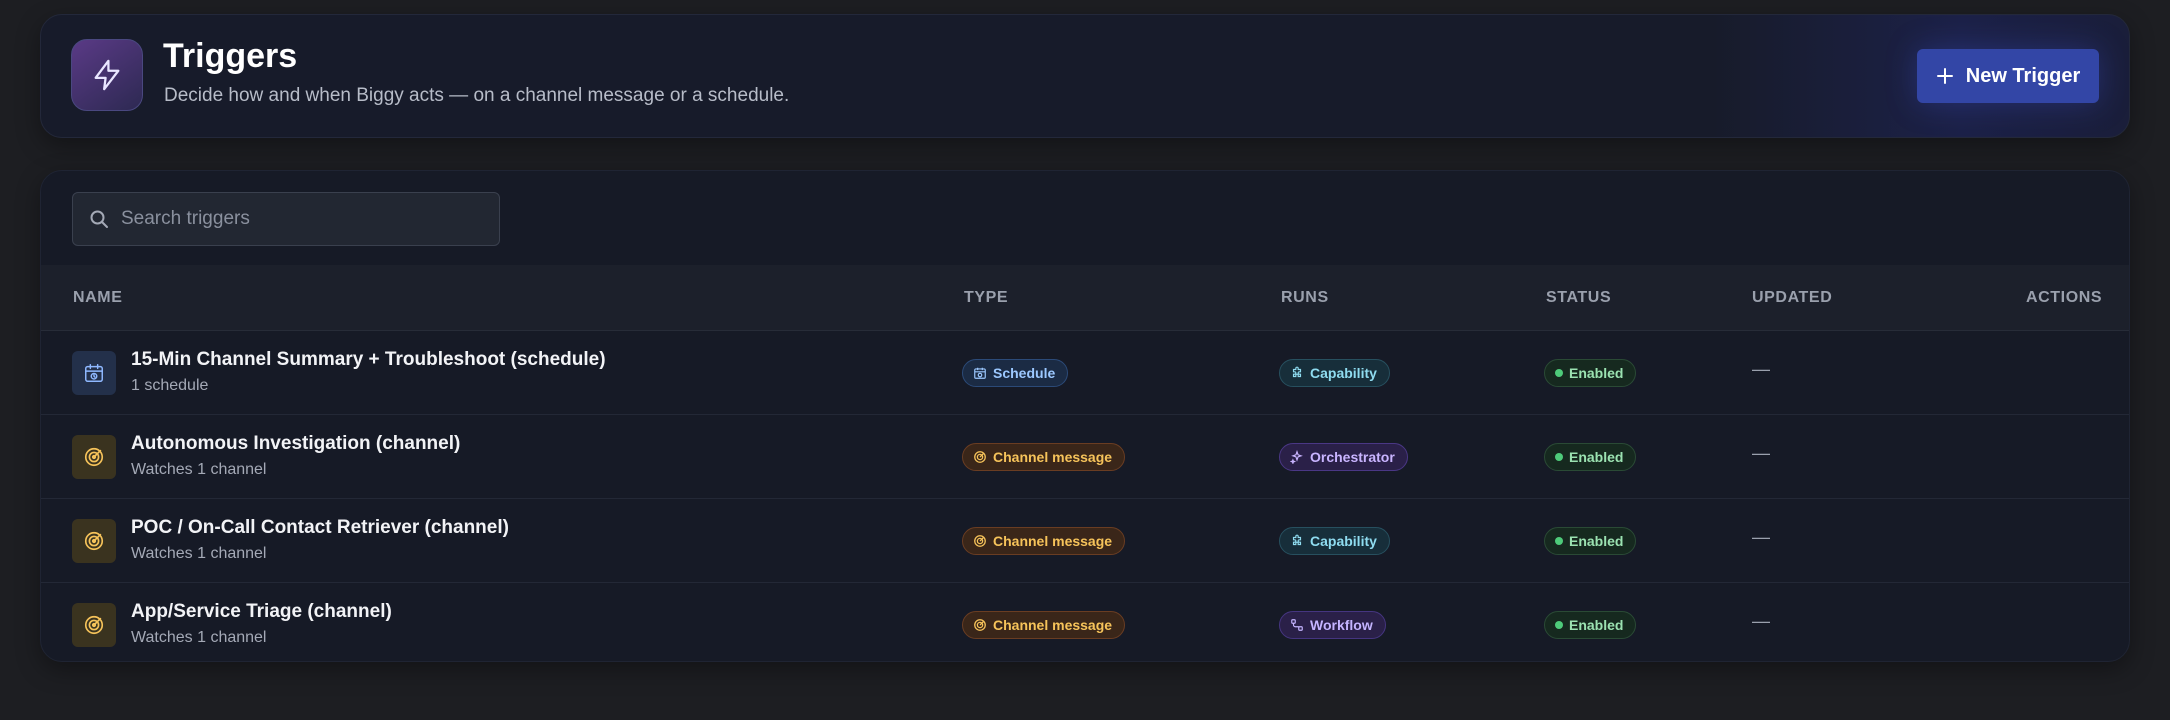 Image resolution: width=2170 pixels, height=720 pixels. I want to click on type-badge: Schedule, so click(1015, 373).